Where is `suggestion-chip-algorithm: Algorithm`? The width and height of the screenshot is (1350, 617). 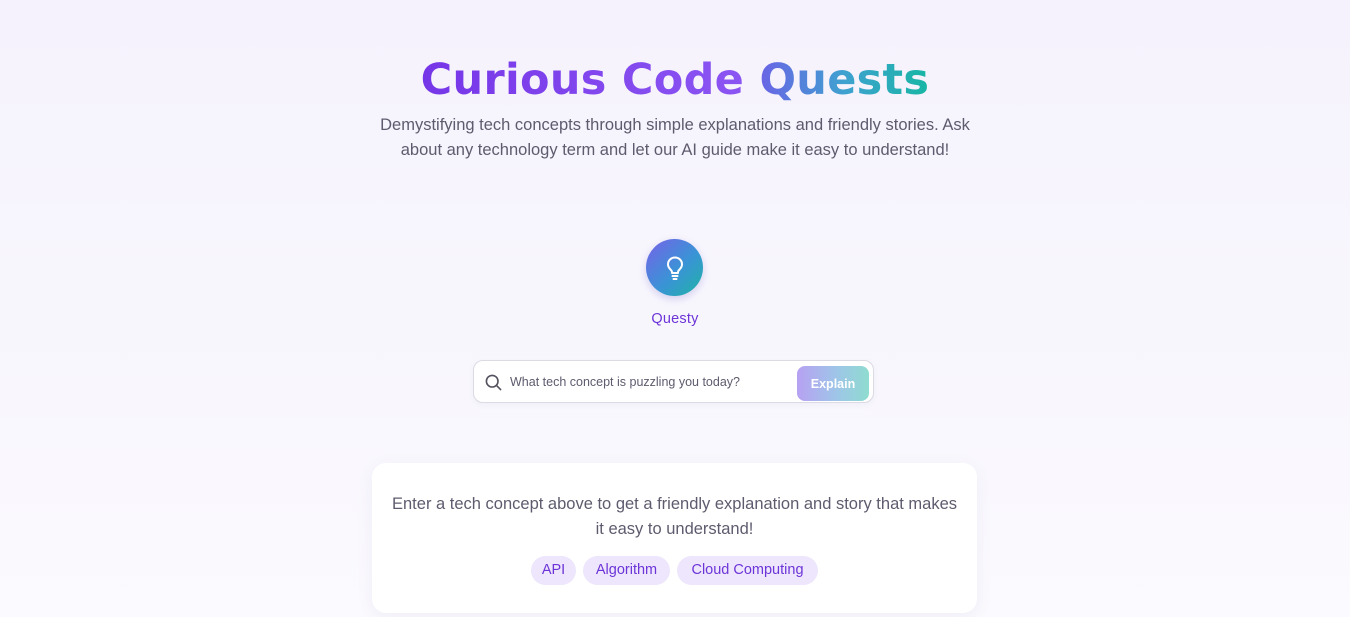 suggestion-chip-algorithm: Algorithm is located at coordinates (626, 570).